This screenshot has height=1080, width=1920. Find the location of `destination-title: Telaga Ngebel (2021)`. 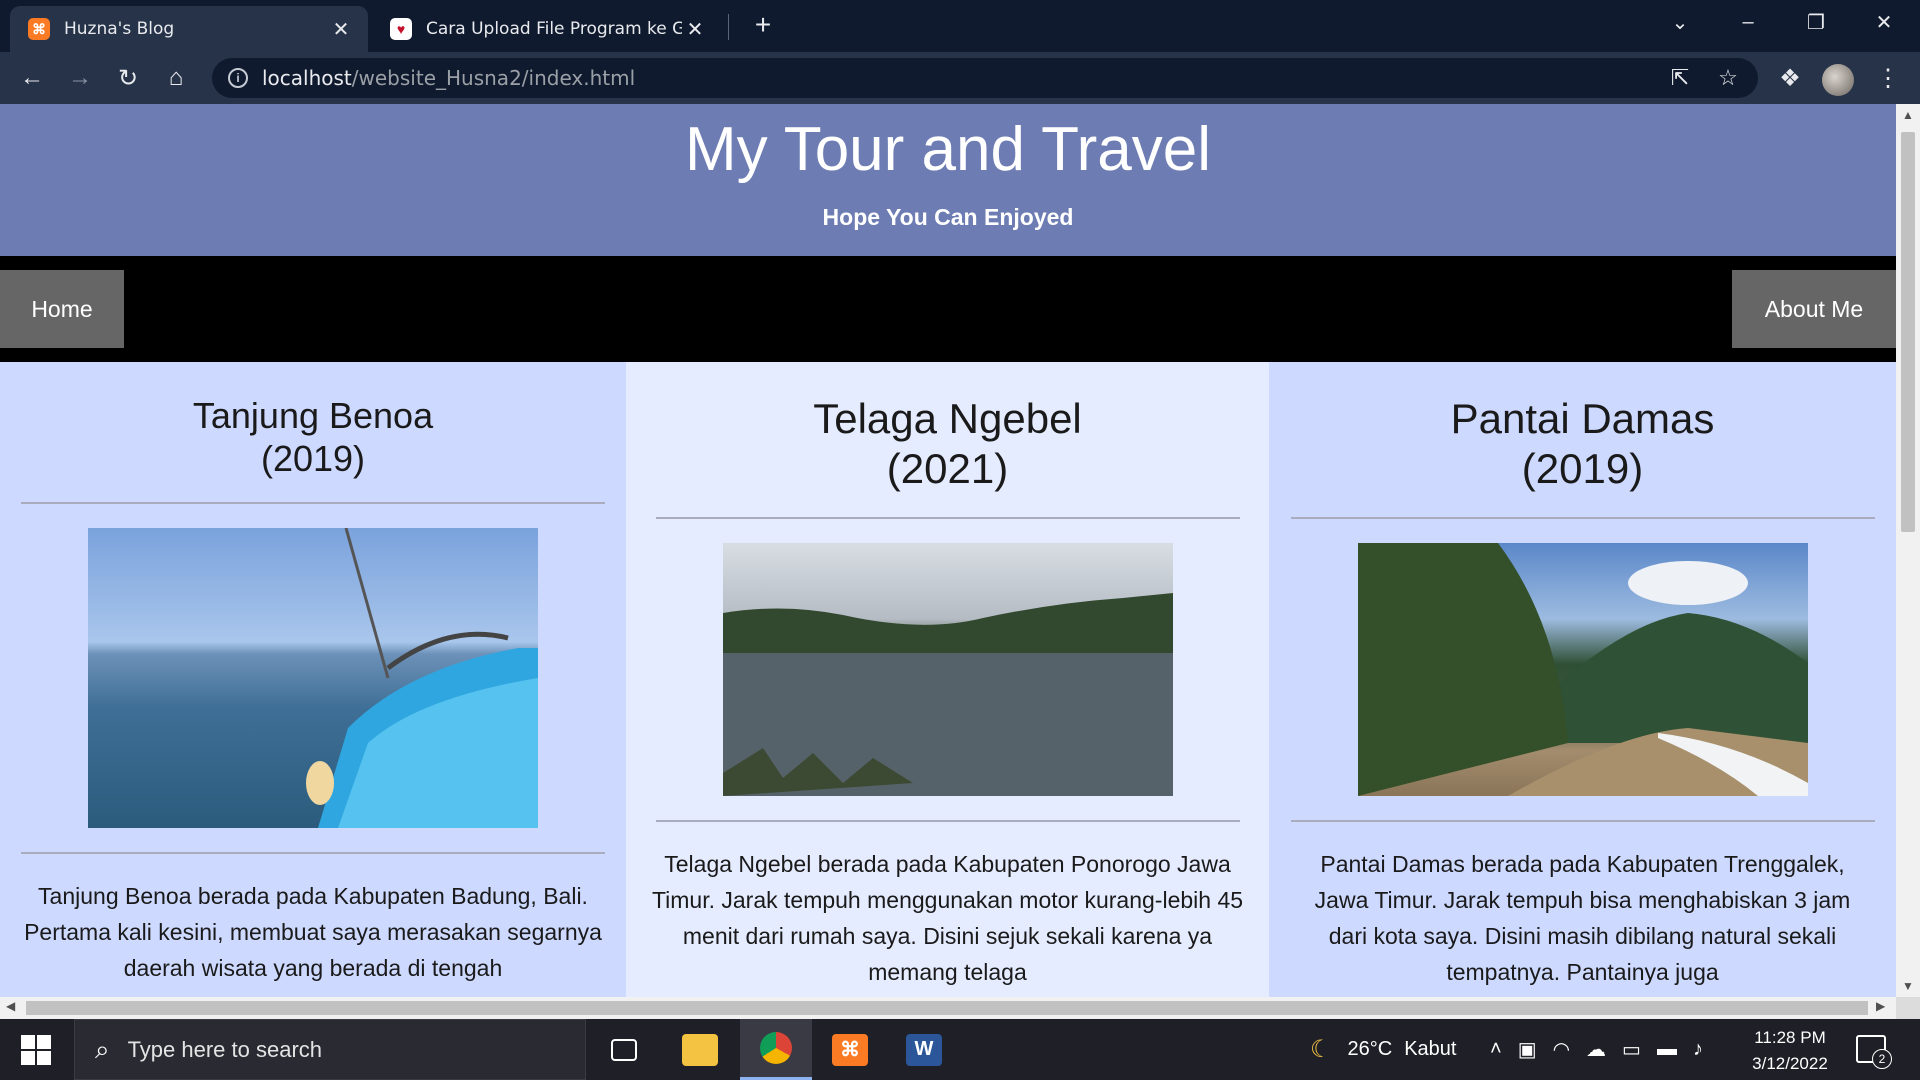

destination-title: Telaga Ngebel (2021) is located at coordinates (947, 444).